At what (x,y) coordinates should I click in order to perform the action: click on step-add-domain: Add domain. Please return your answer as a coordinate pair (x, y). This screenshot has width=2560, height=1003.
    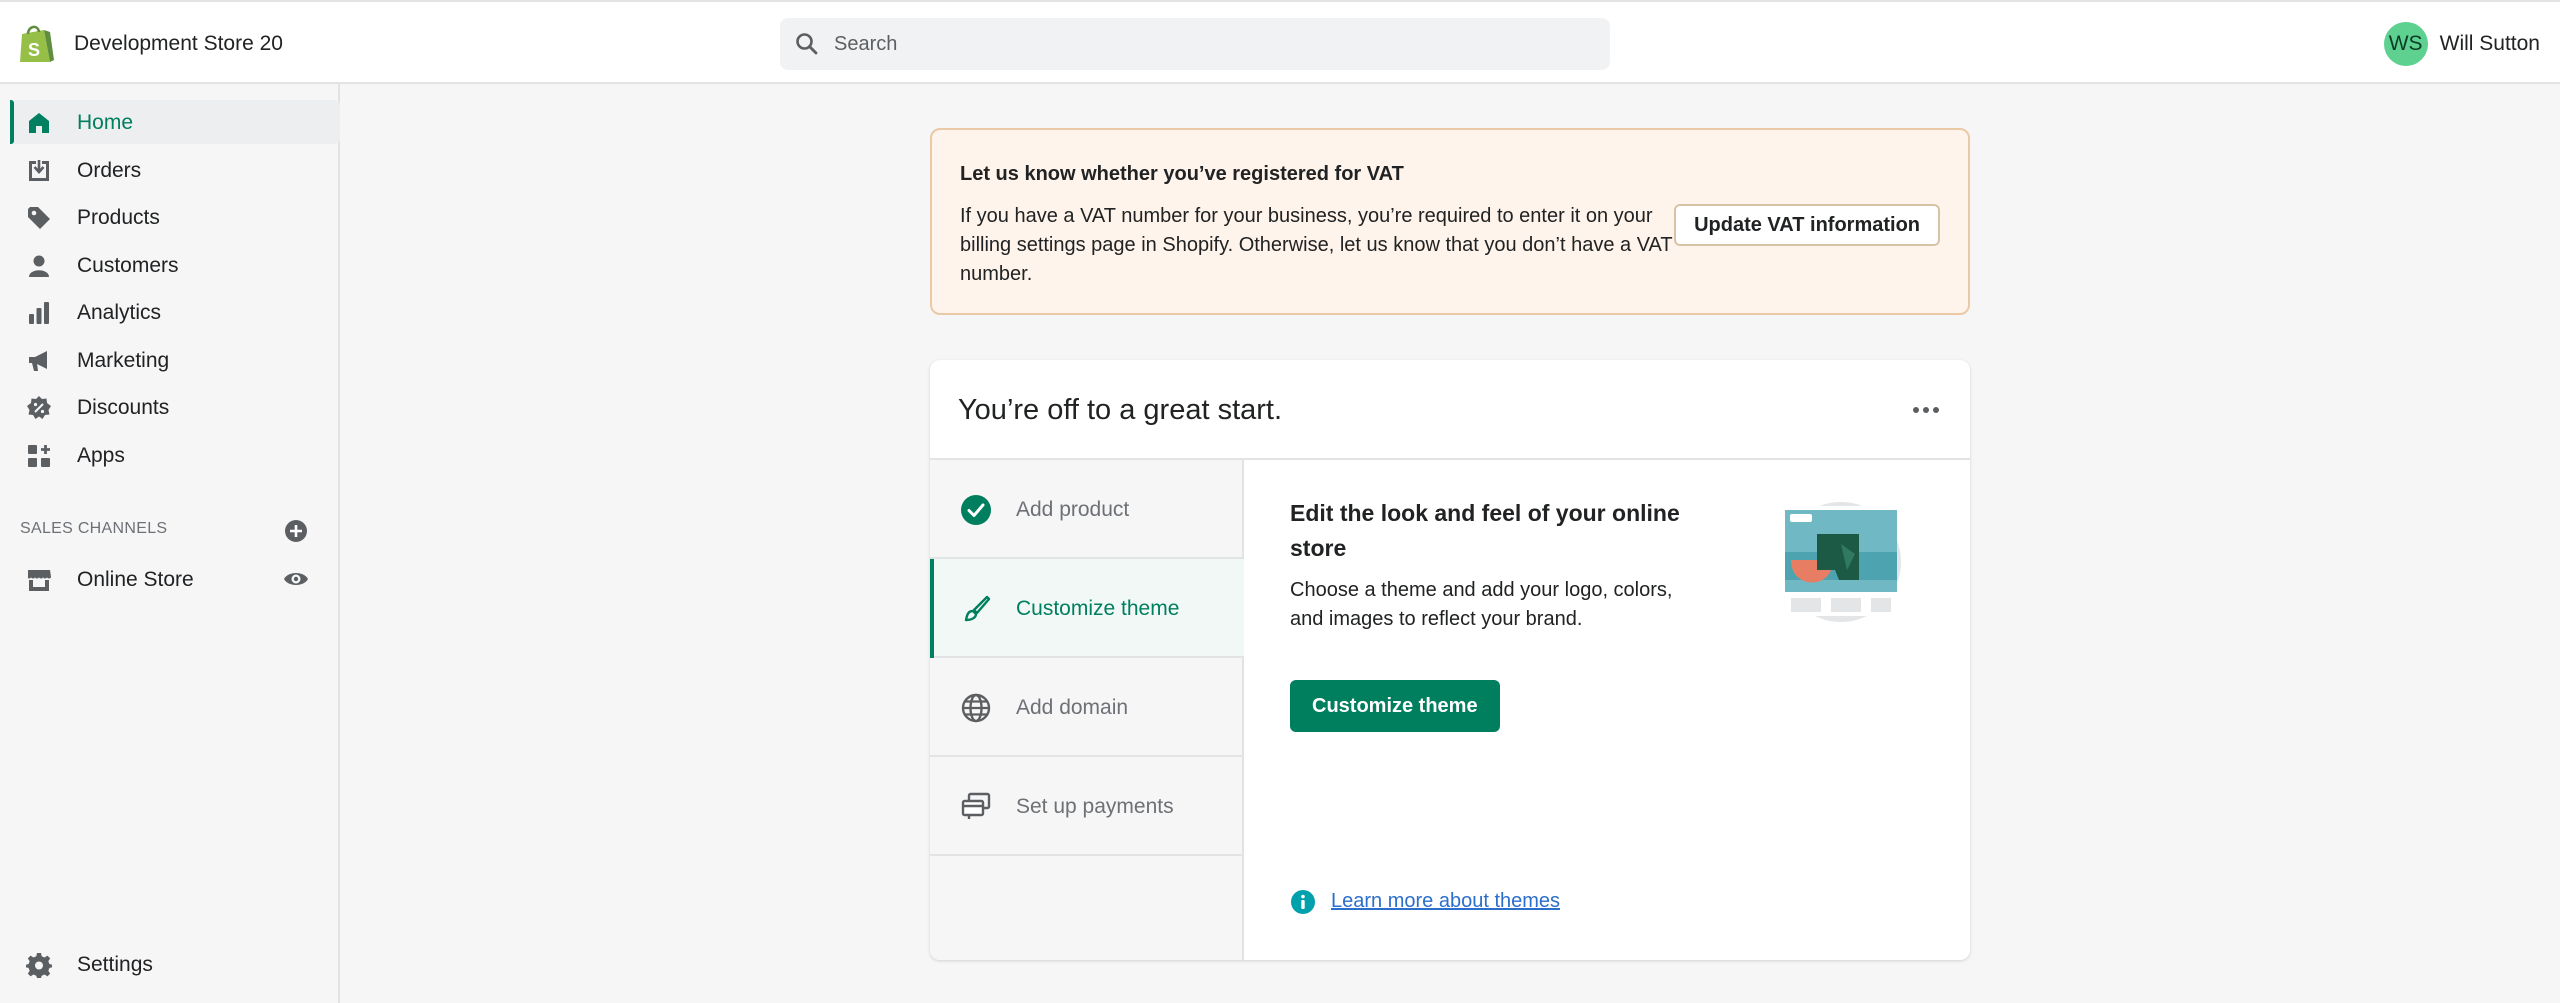
    Looking at the image, I should click on (1087, 707).